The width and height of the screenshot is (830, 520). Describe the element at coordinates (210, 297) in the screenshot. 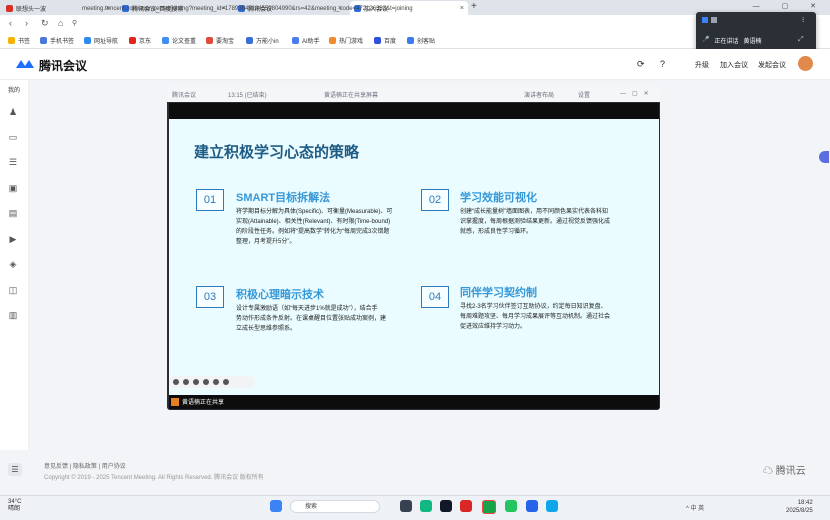

I see `item-number-03: 03` at that location.